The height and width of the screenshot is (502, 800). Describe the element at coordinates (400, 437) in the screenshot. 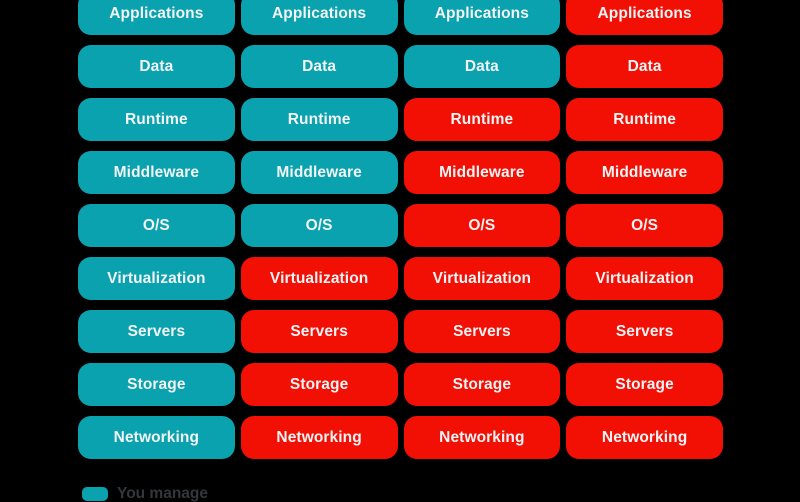

I see `layer-row: Networking Networking Networking Networking` at that location.